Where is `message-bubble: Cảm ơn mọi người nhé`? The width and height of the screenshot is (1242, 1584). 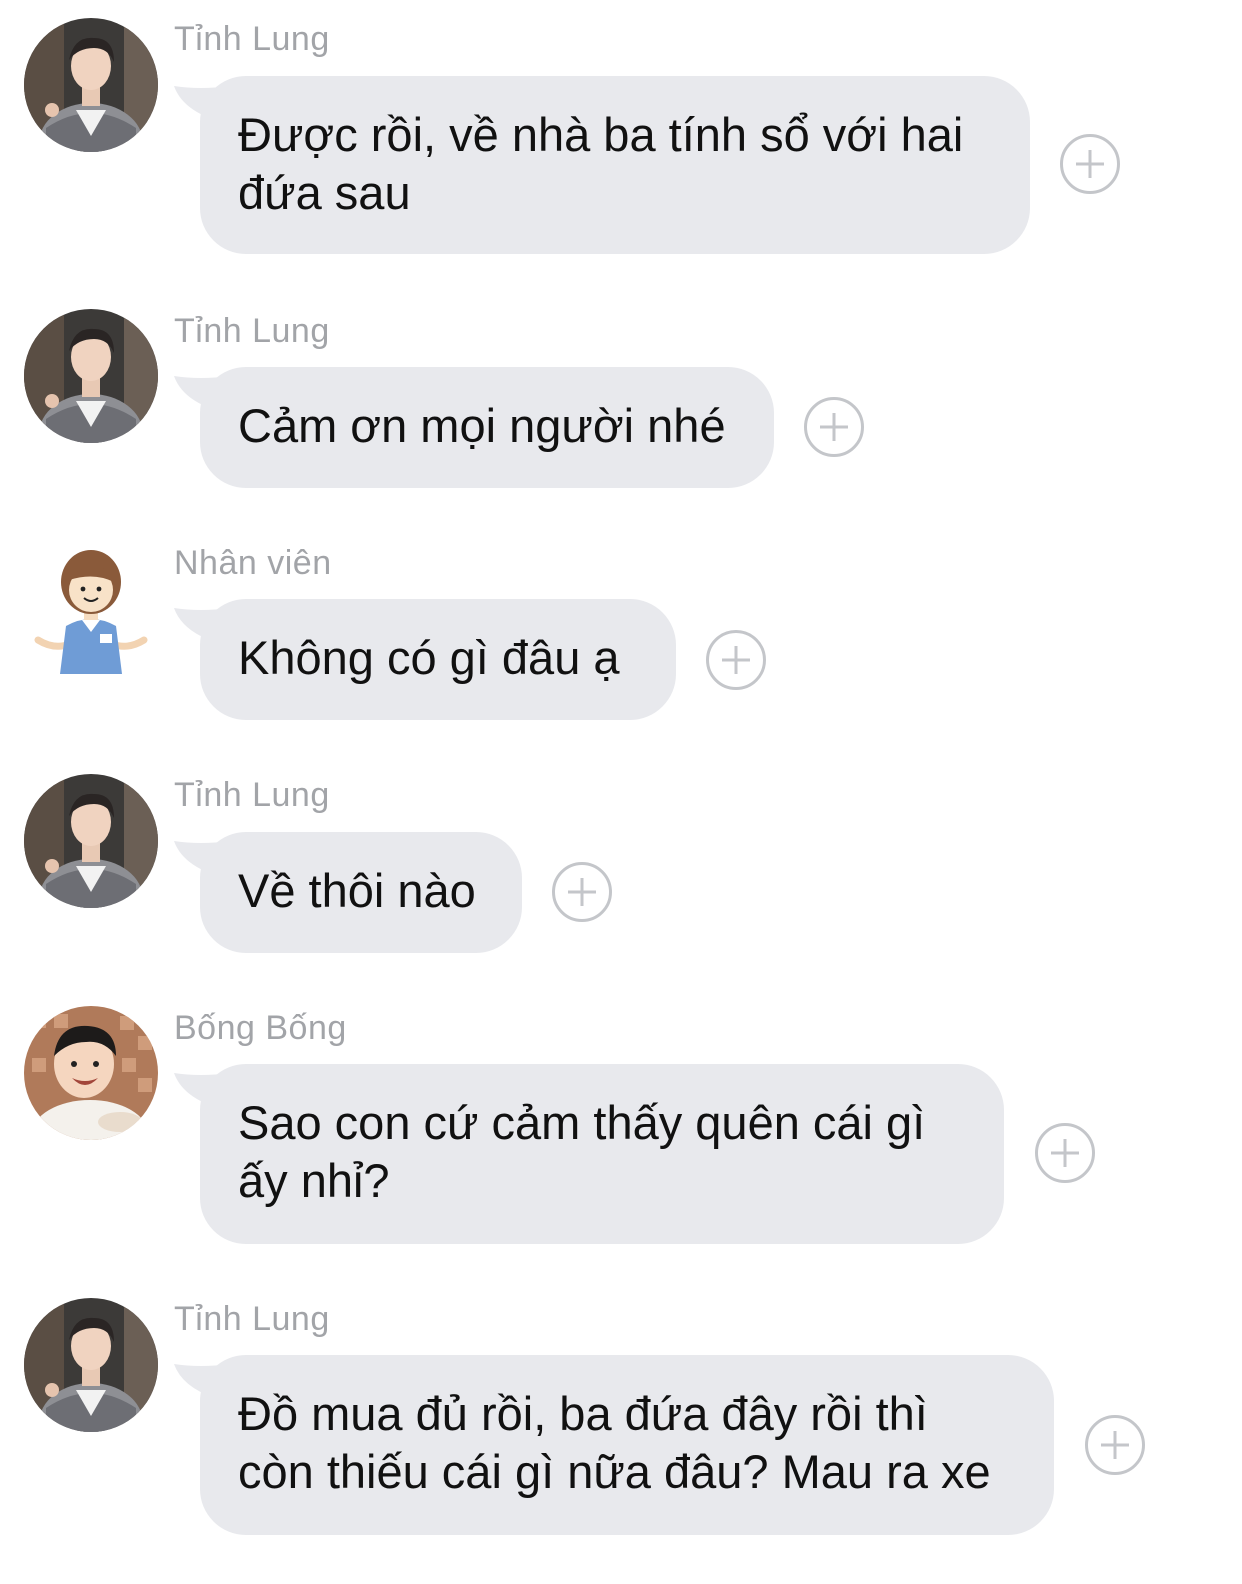 message-bubble: Cảm ơn mọi người nhé is located at coordinates (487, 427).